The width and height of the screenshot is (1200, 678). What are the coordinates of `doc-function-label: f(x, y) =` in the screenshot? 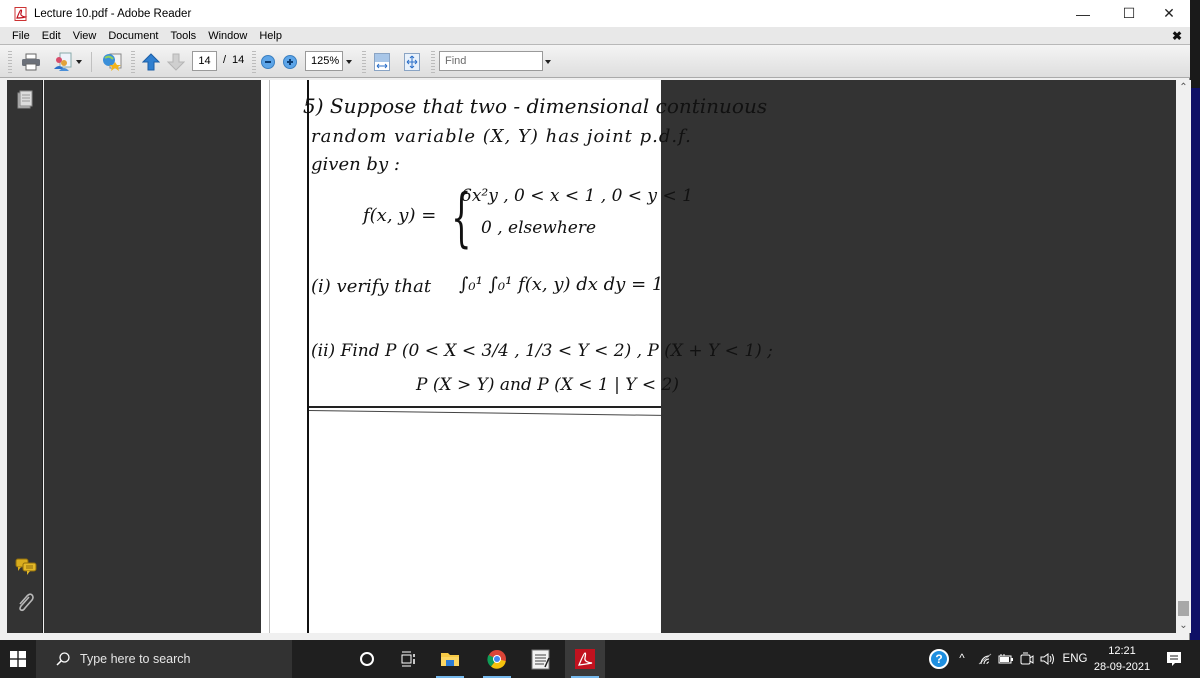 It's located at (400, 215).